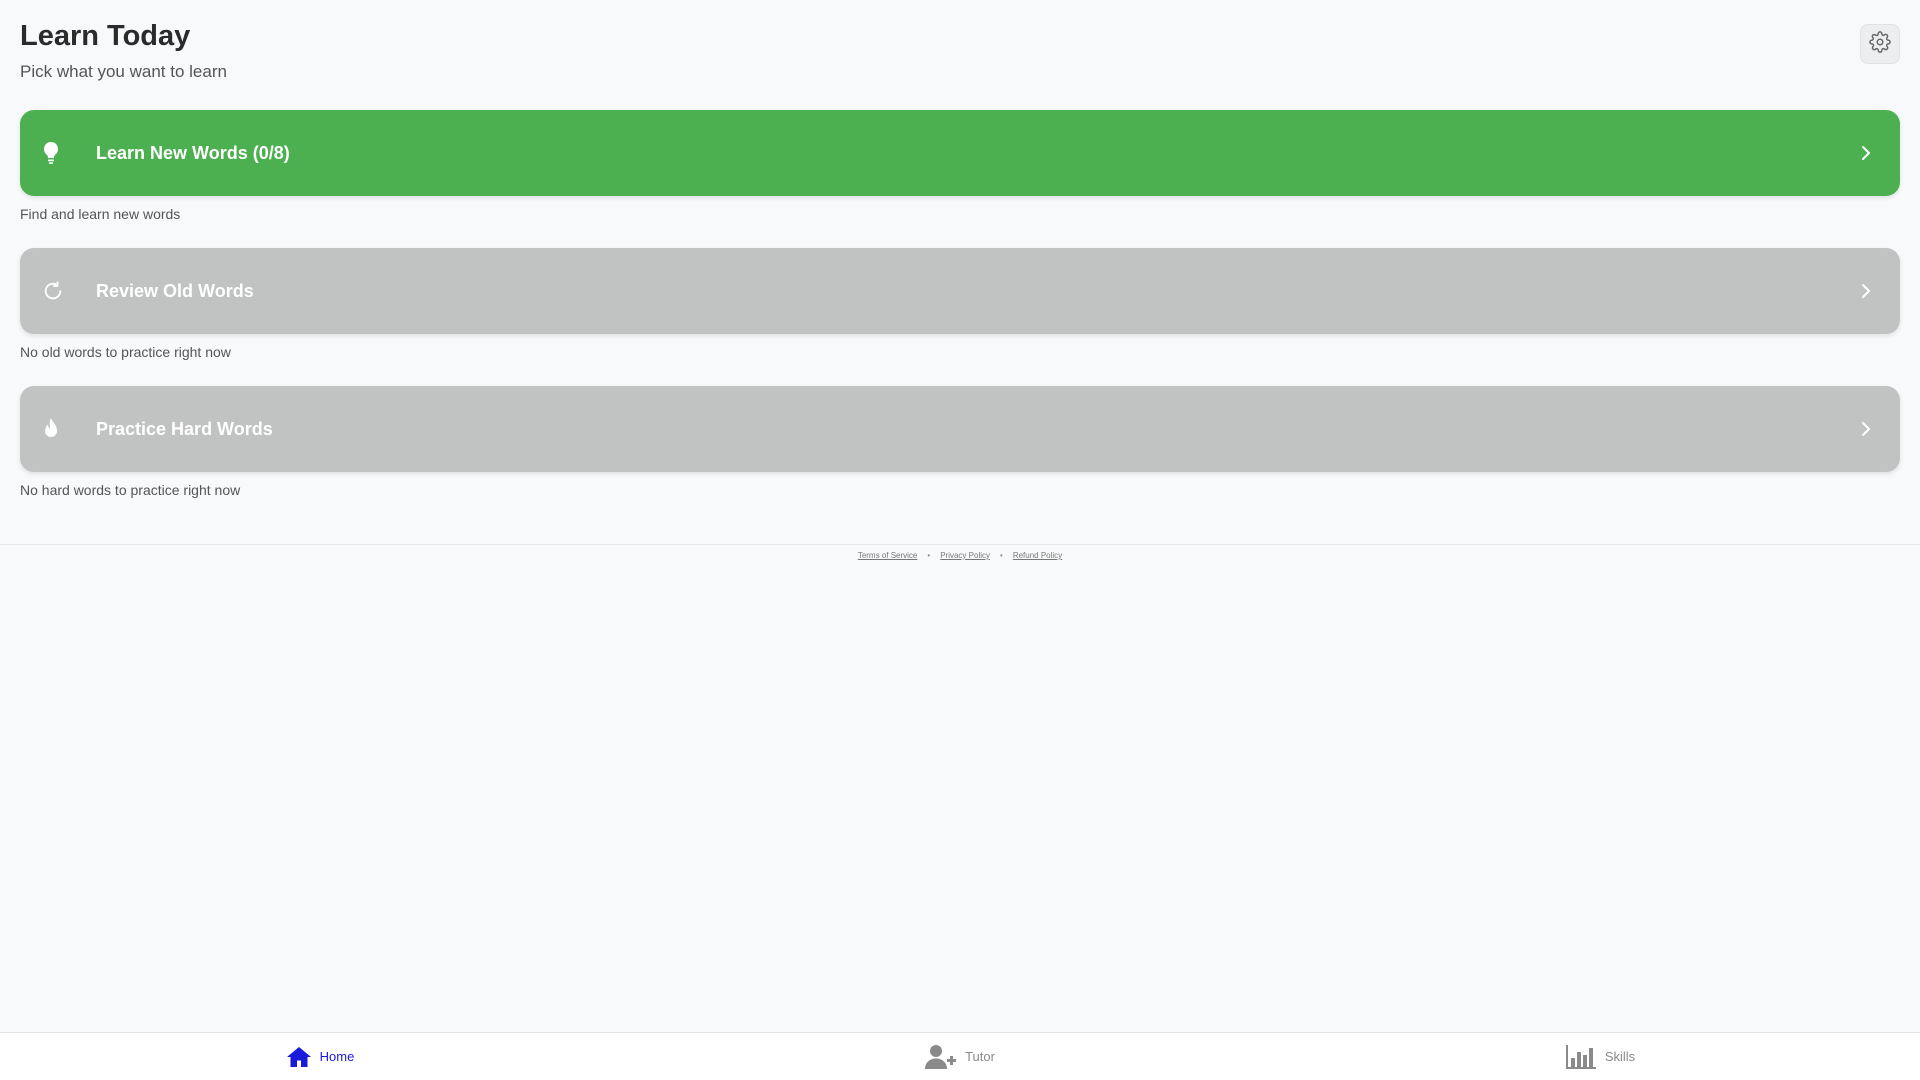  Describe the element at coordinates (62, 153) in the screenshot. I see `lightbulb-icon` at that location.